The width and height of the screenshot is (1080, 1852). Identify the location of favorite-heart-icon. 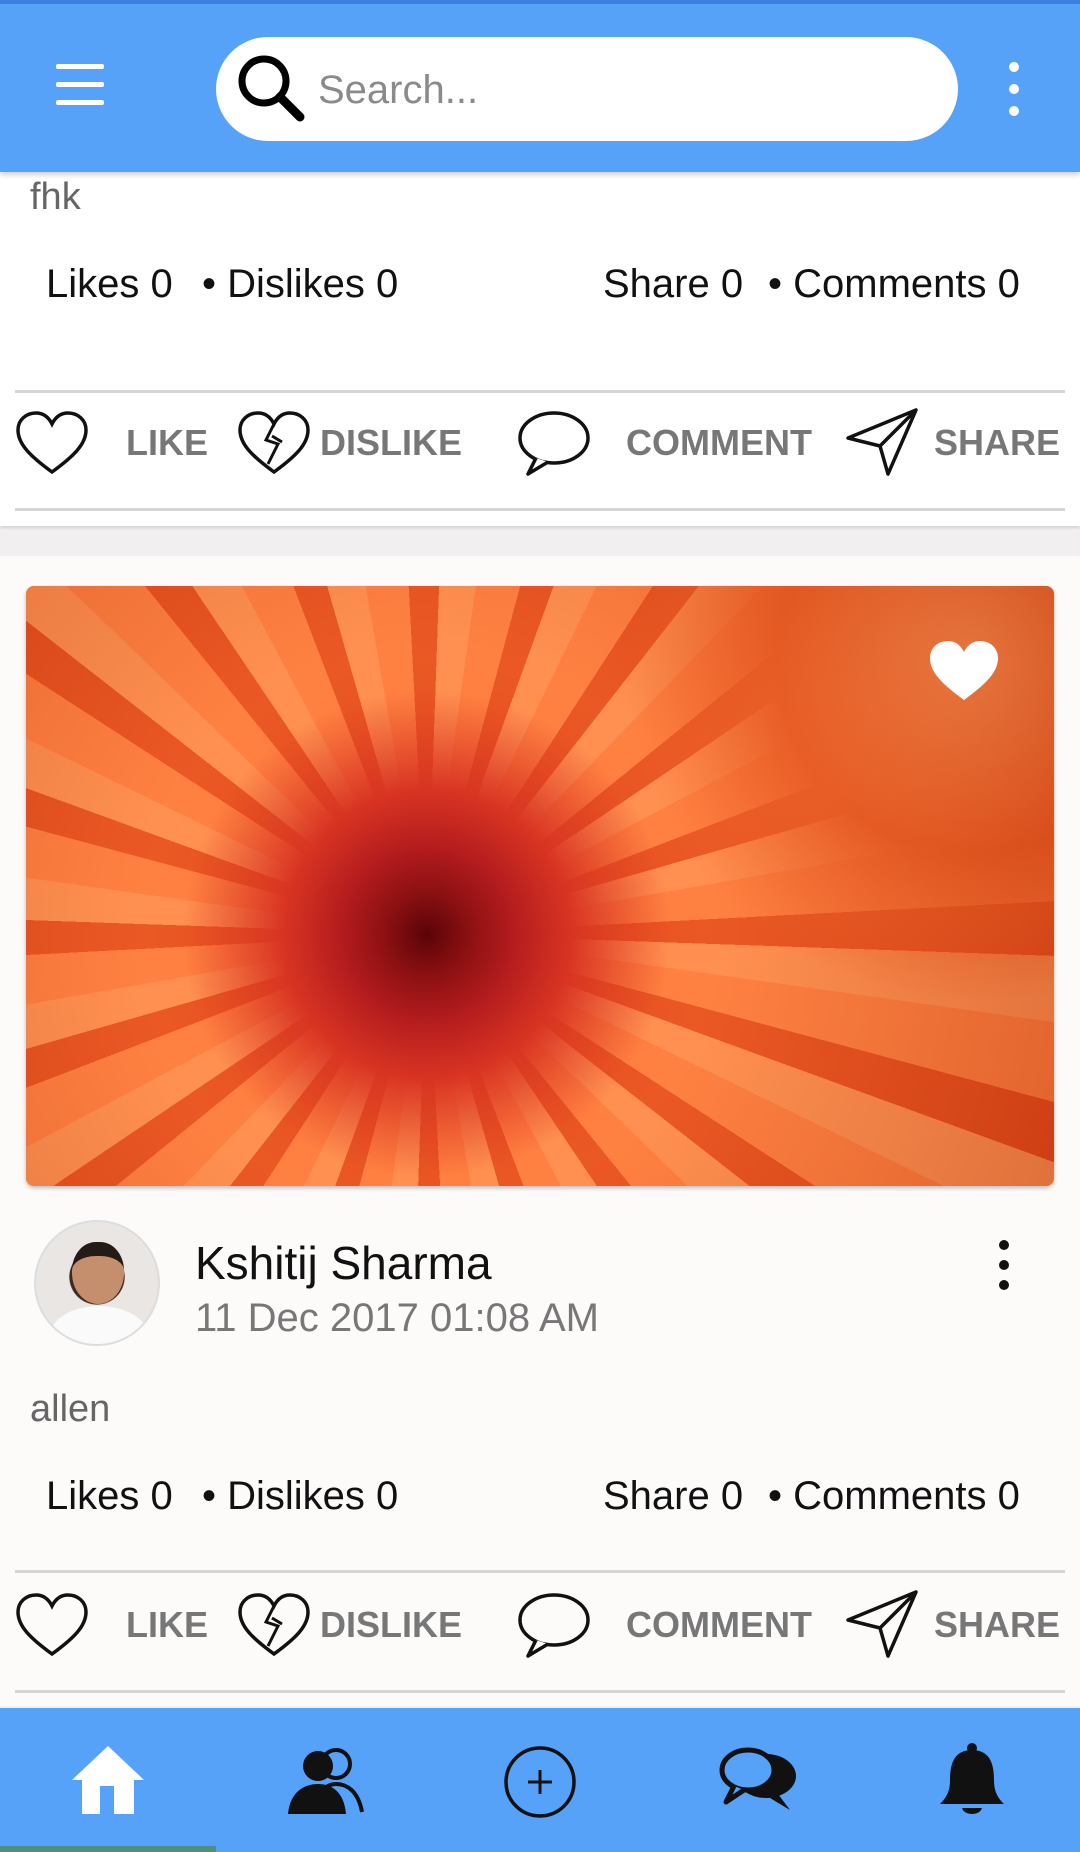
(964, 671).